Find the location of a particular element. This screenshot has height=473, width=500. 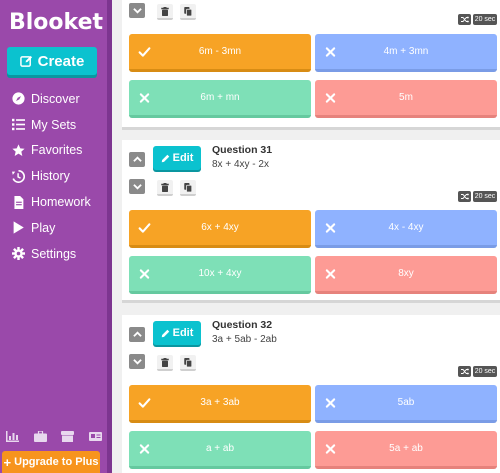

answer-2: 5ab is located at coordinates (406, 404).